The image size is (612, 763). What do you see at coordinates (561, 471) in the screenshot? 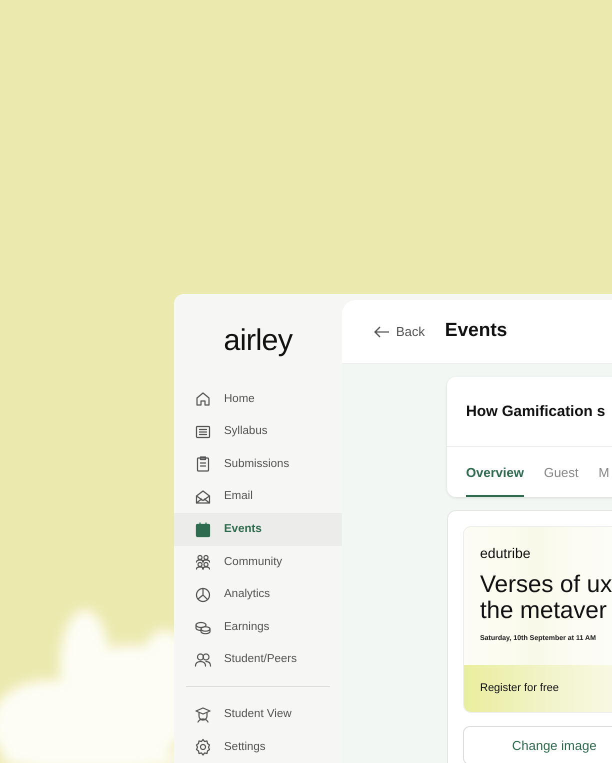
I see `tab: Guest` at bounding box center [561, 471].